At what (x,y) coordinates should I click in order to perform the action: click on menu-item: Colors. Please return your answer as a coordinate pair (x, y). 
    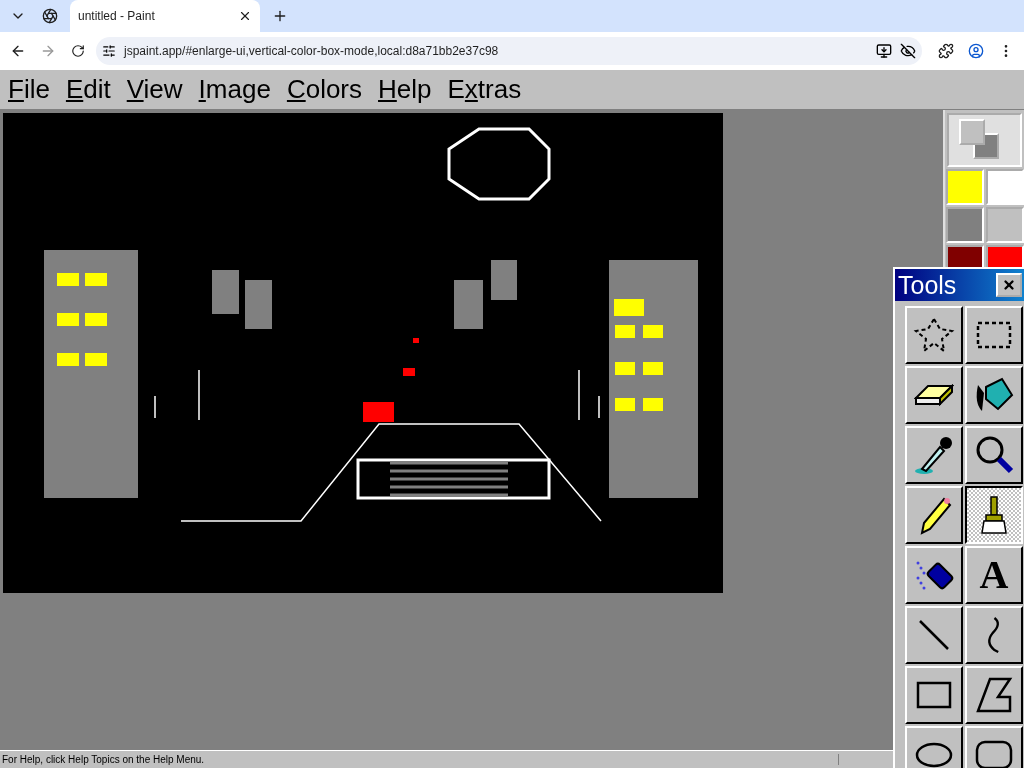
    Looking at the image, I should click on (324, 89).